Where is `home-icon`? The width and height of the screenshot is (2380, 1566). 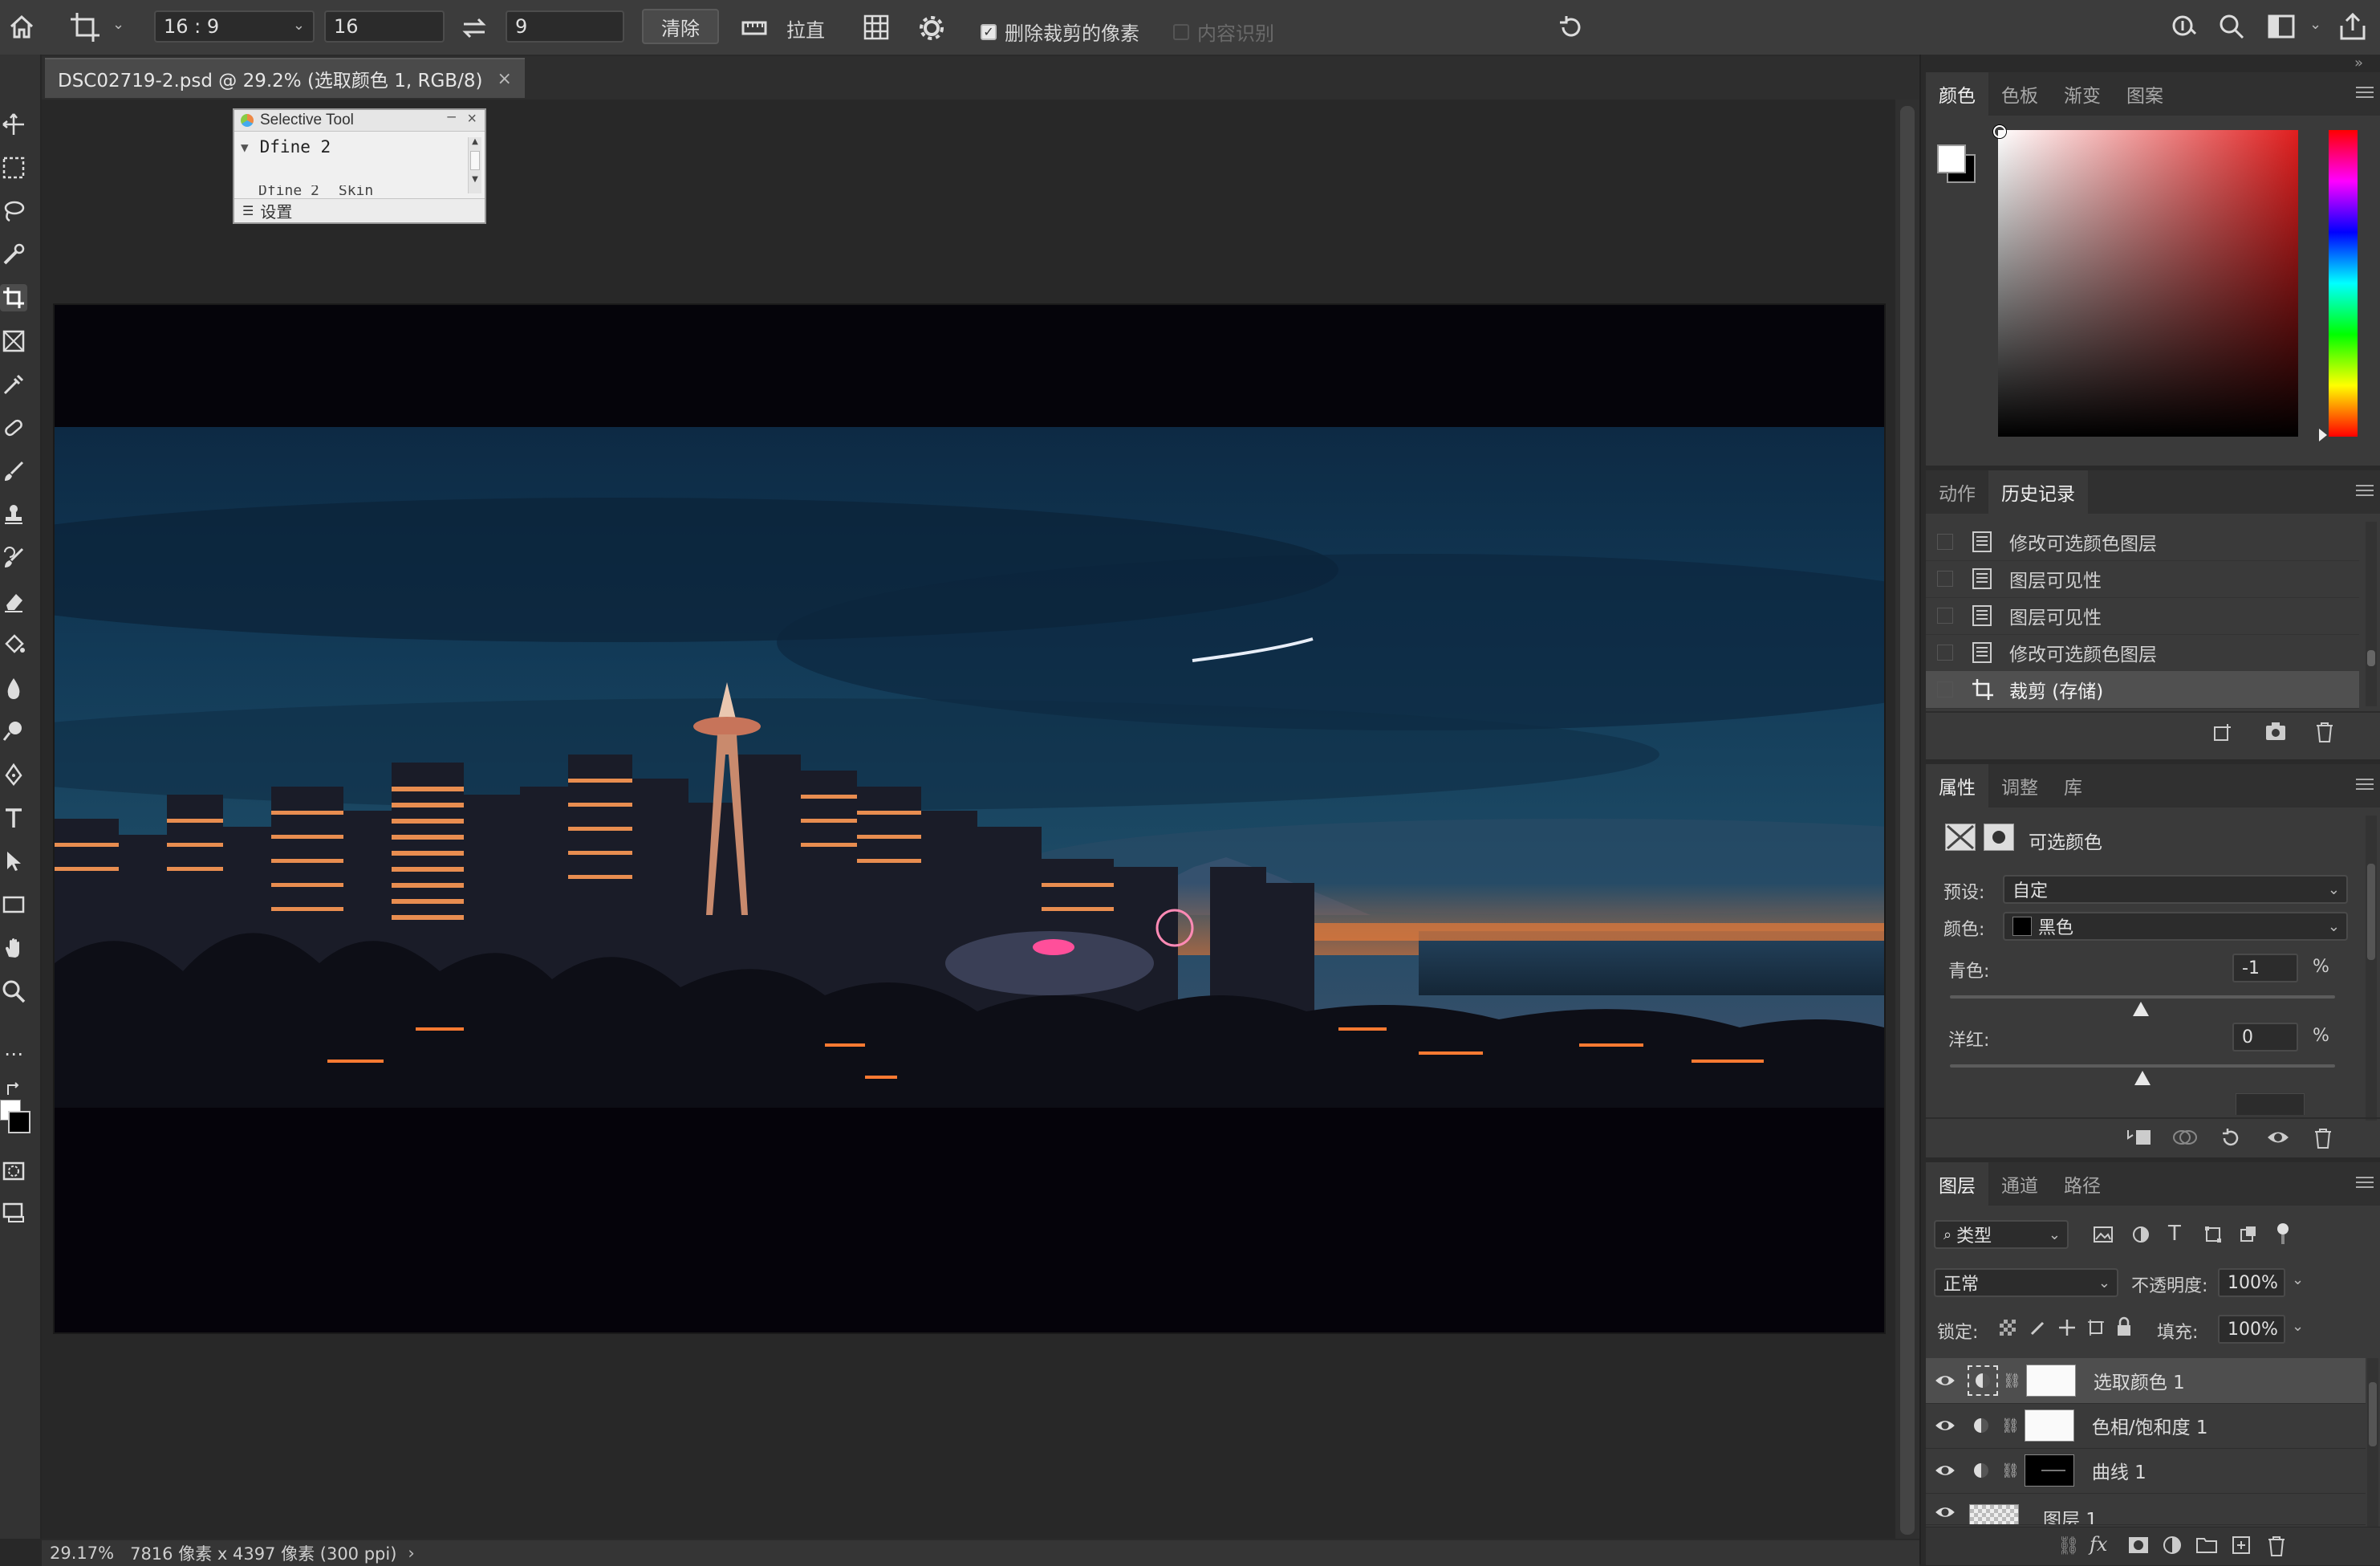
home-icon is located at coordinates (21, 26).